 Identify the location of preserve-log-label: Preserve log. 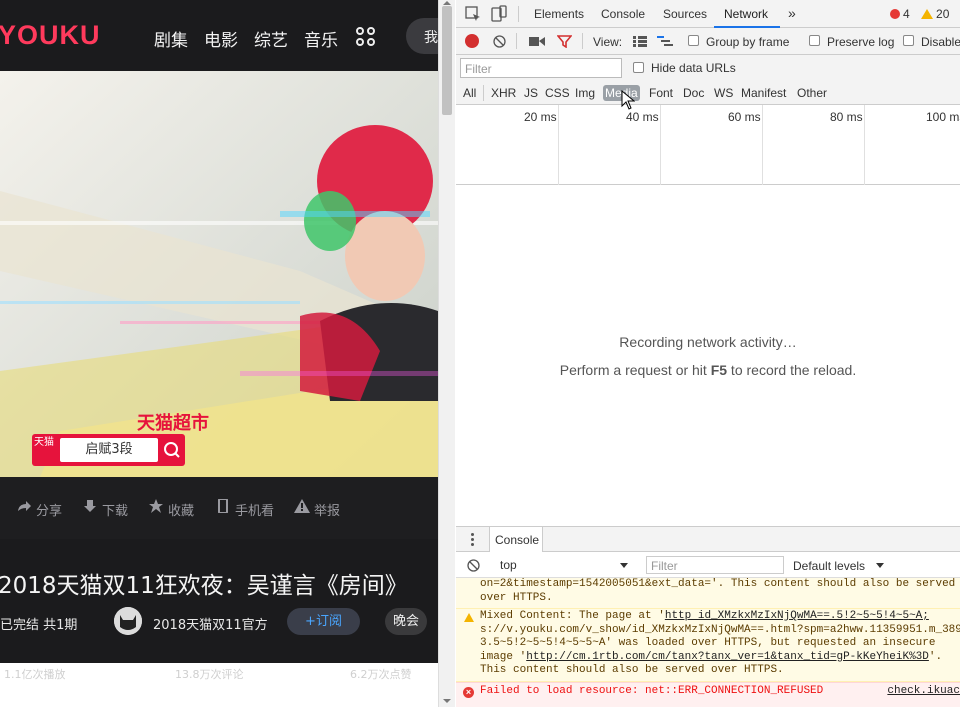
(861, 42).